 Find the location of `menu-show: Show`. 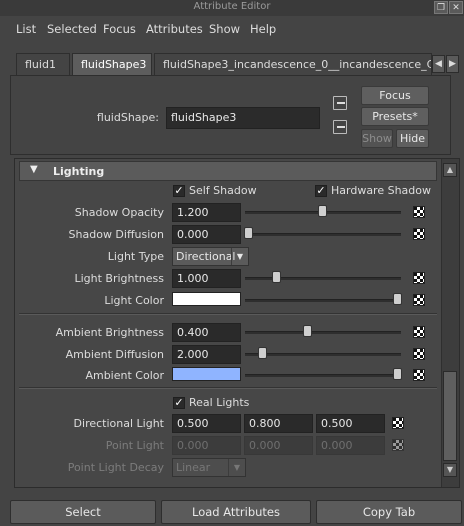

menu-show: Show is located at coordinates (224, 29).